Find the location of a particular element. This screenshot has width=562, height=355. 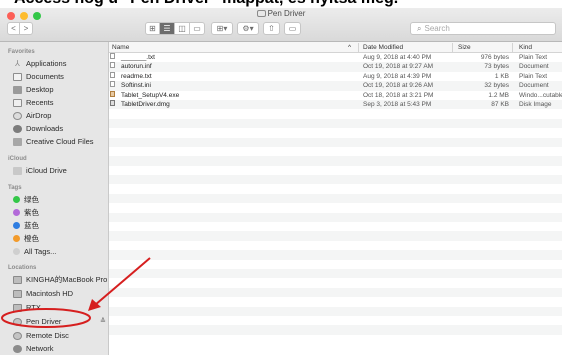

sidebar-item-documents: Documents is located at coordinates (38, 76).